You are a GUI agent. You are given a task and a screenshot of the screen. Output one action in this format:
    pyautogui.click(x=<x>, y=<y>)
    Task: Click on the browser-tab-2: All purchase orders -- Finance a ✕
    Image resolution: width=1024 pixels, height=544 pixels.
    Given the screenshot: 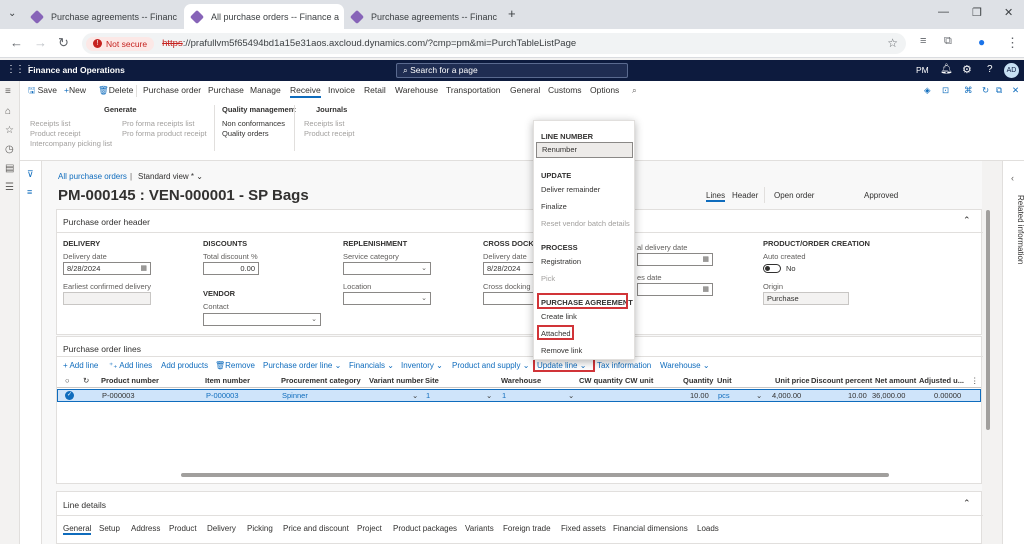 What is the action you would take?
    pyautogui.click(x=264, y=16)
    